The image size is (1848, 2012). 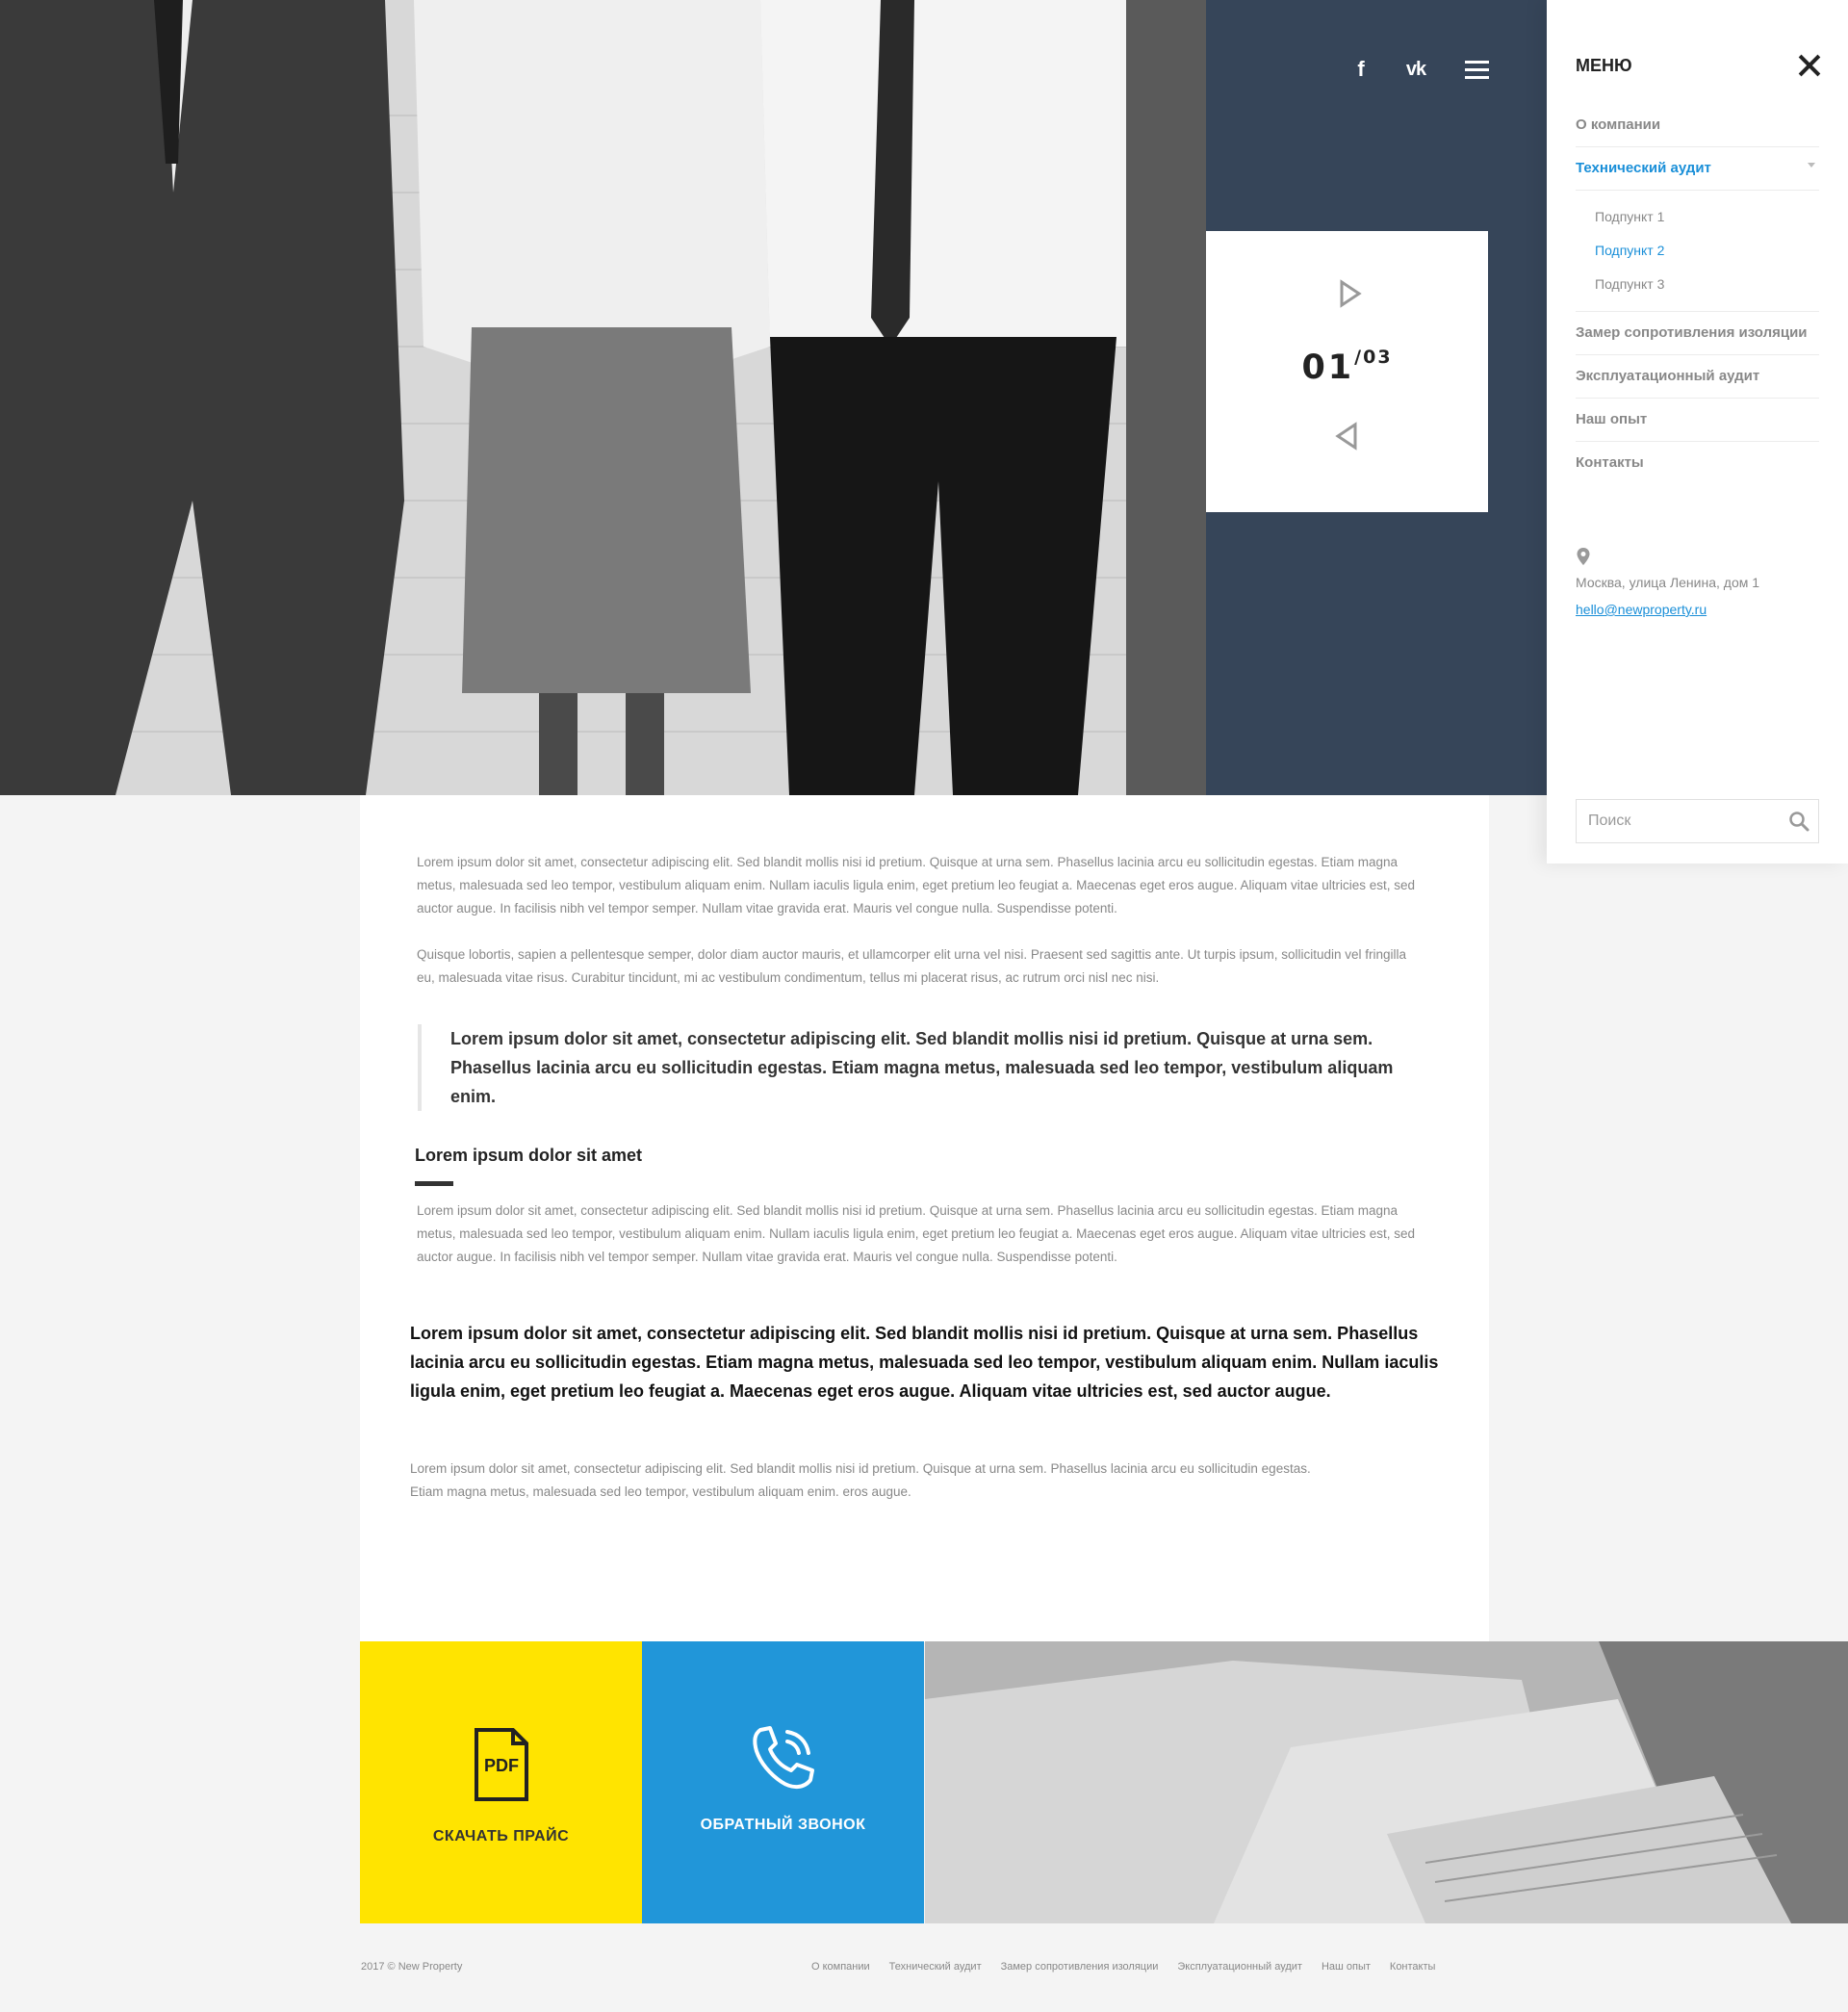 I want to click on download-price-button: PDF СКАЧАТЬ ПРАЙС, so click(x=501, y=1782).